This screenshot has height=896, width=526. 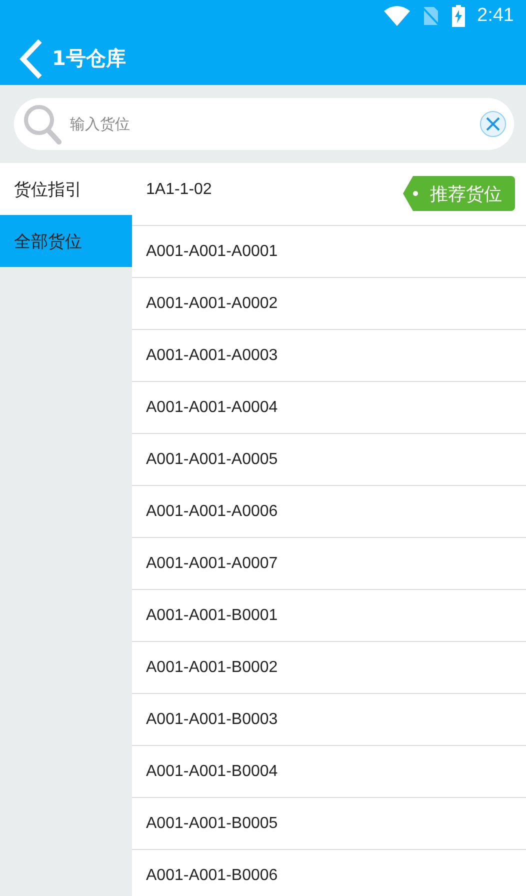 What do you see at coordinates (66, 241) in the screenshot?
I see `sidebar-tab: 全部货位` at bounding box center [66, 241].